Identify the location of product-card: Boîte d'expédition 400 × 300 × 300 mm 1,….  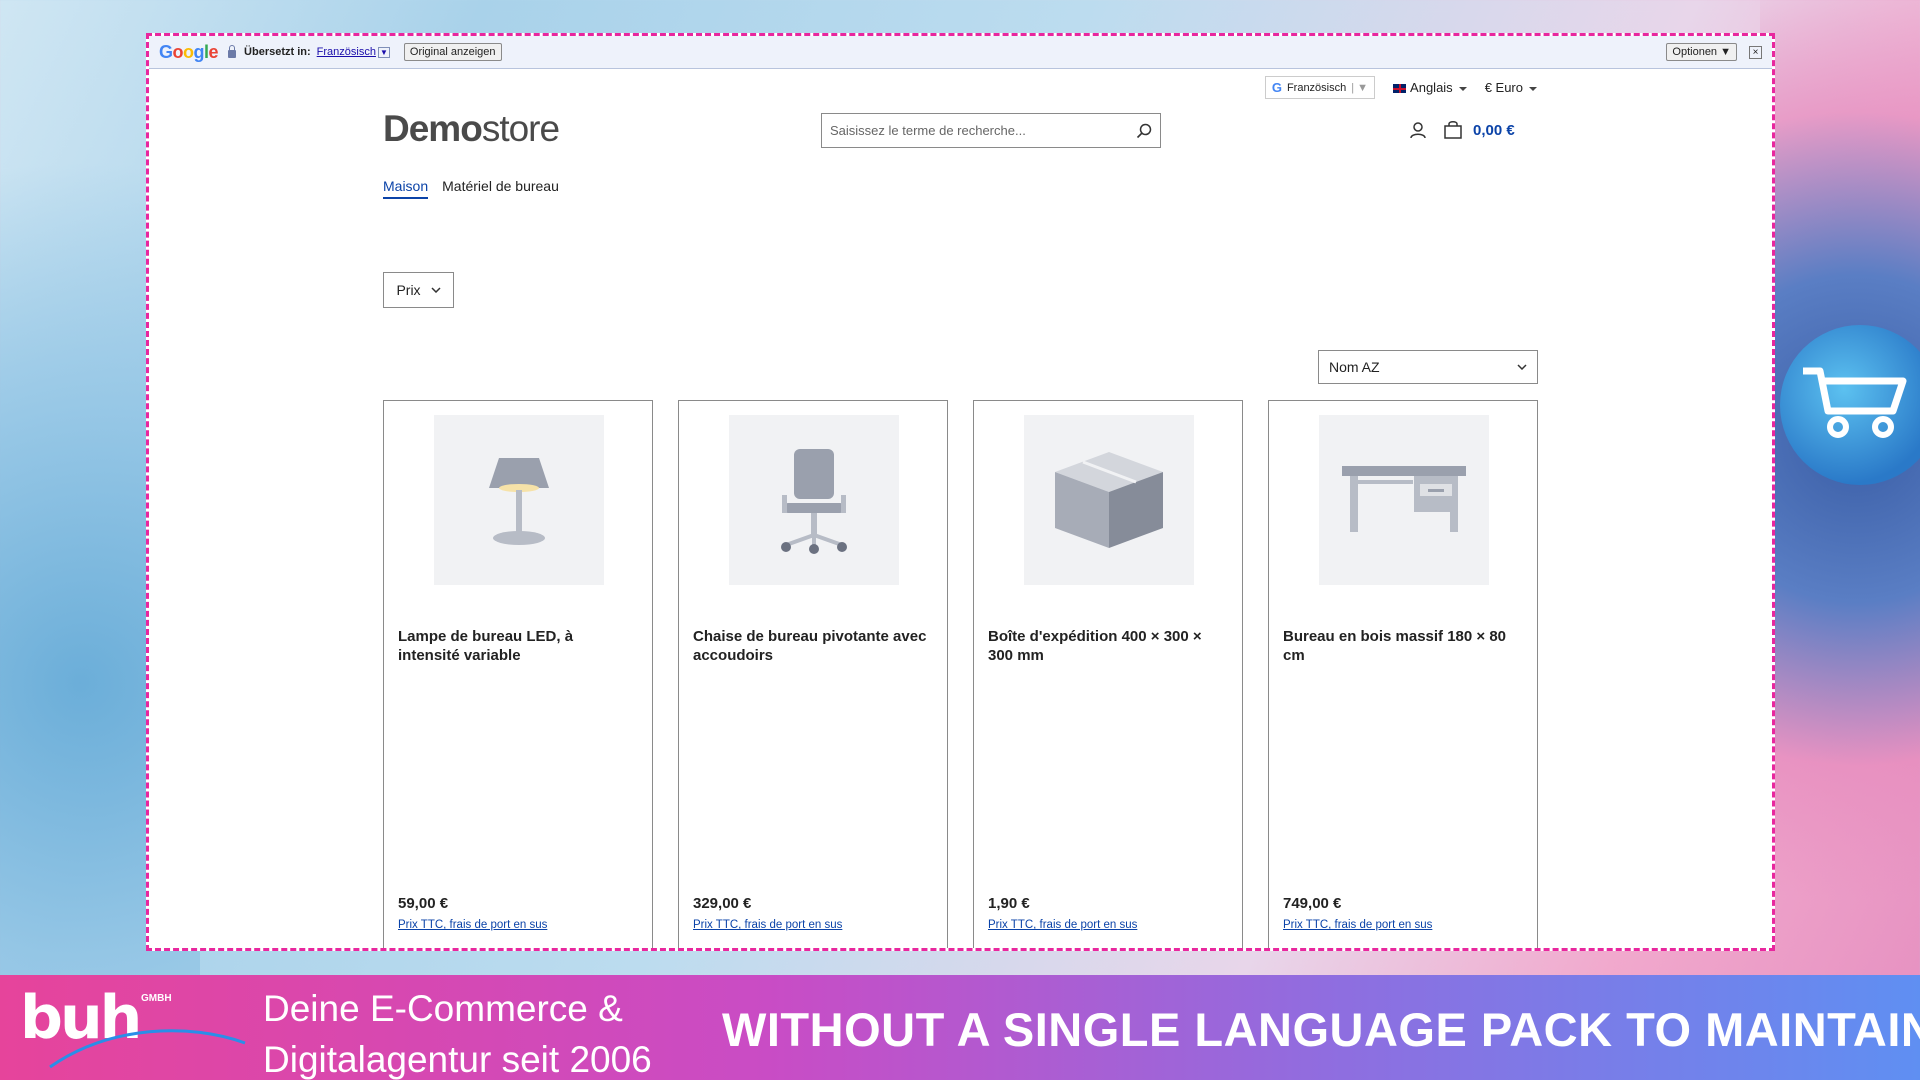
(1108, 674).